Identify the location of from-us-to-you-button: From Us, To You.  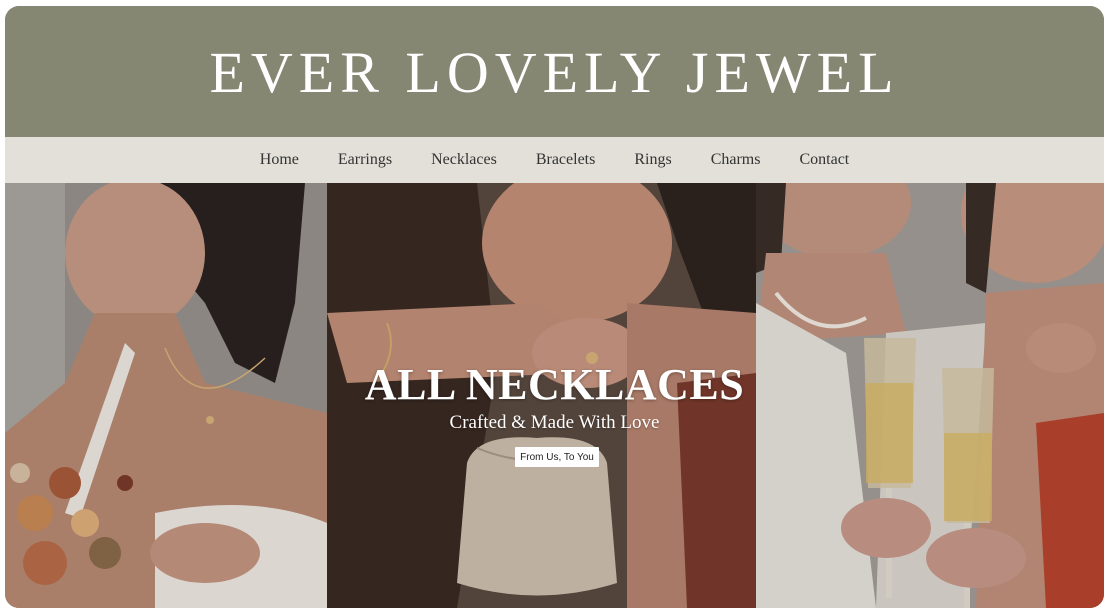
(557, 457).